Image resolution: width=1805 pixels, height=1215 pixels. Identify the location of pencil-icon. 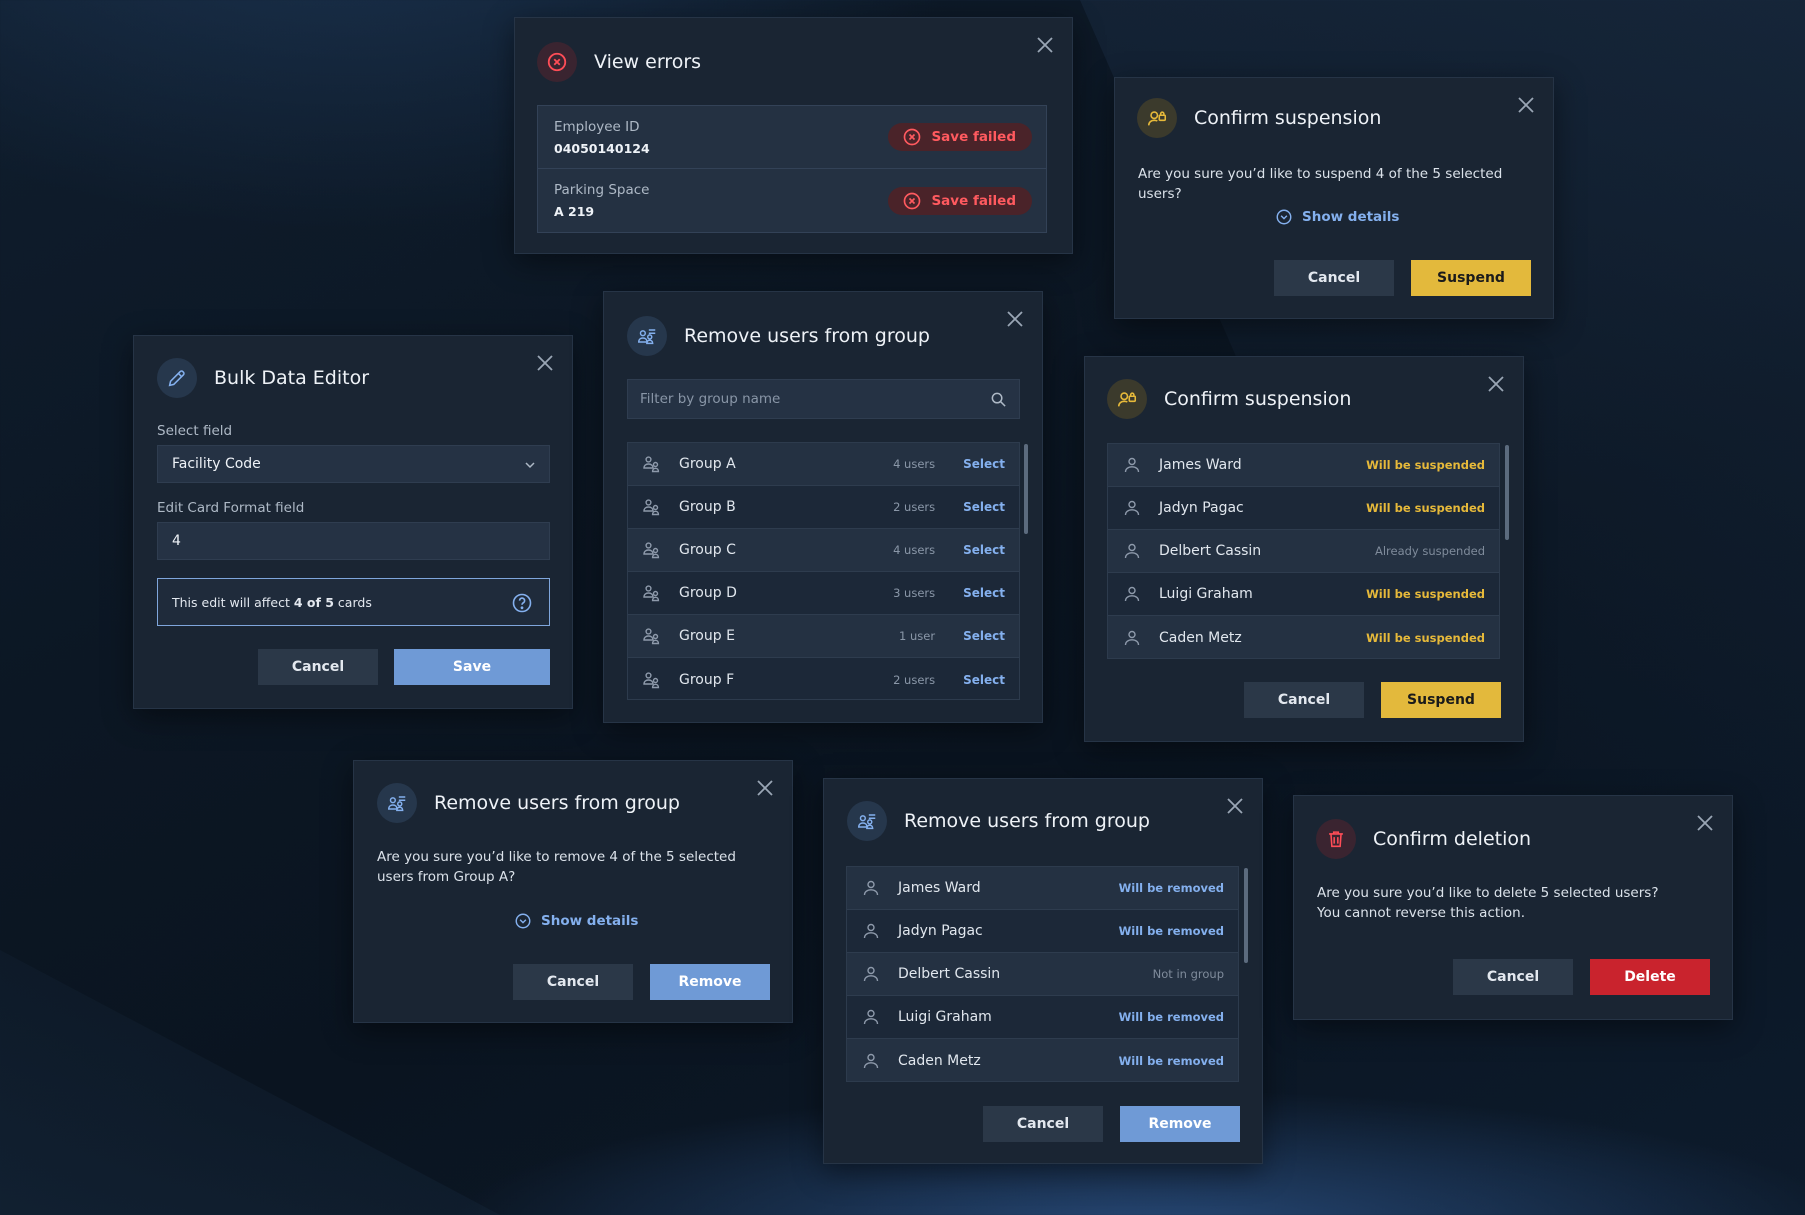
(177, 378).